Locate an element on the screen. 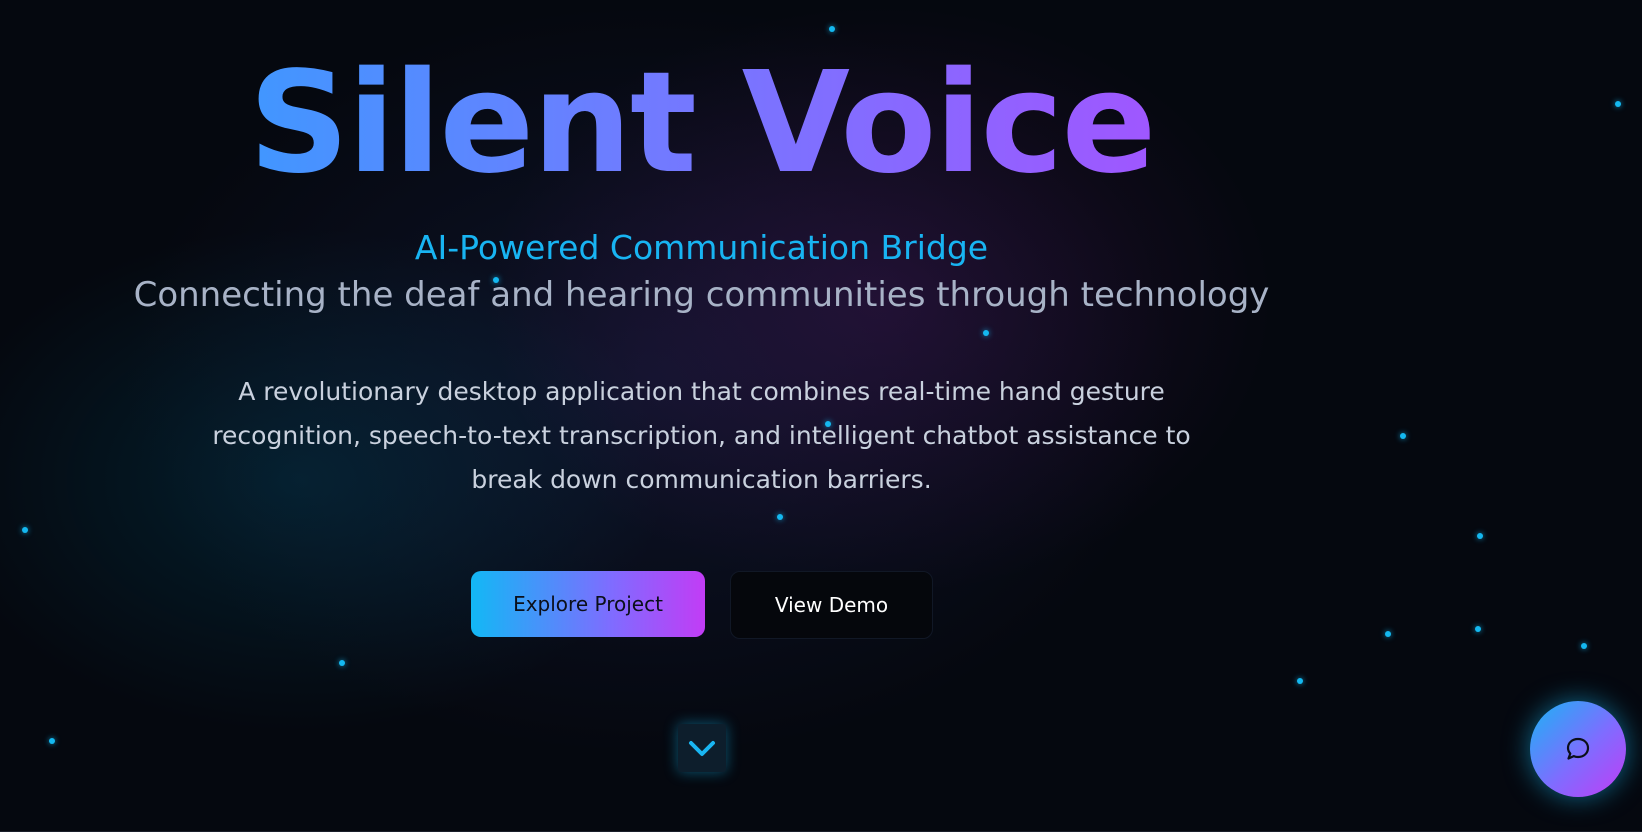 Image resolution: width=1642 pixels, height=832 pixels. explore-project-button: Explore Project is located at coordinates (588, 604).